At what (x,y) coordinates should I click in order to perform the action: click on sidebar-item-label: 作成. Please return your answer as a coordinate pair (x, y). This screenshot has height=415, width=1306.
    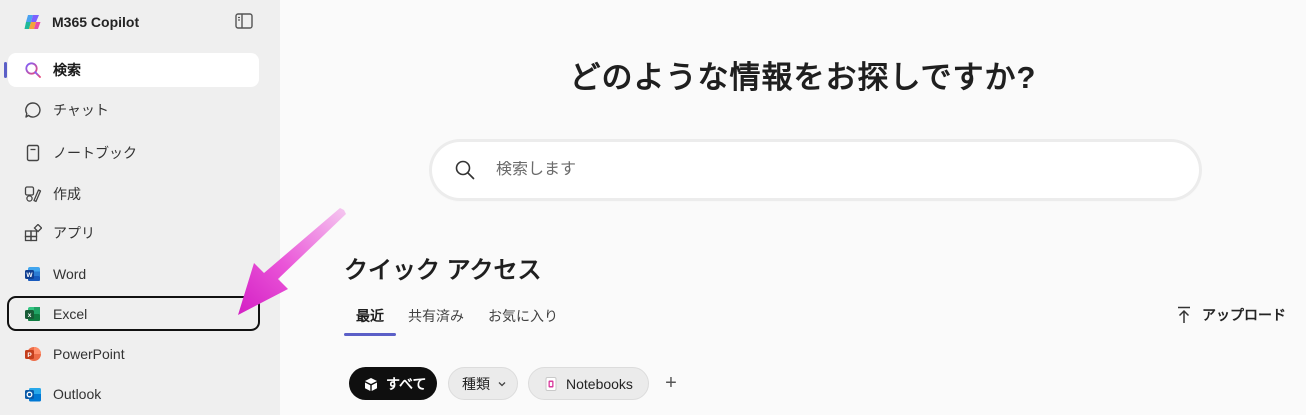
    Looking at the image, I should click on (67, 194).